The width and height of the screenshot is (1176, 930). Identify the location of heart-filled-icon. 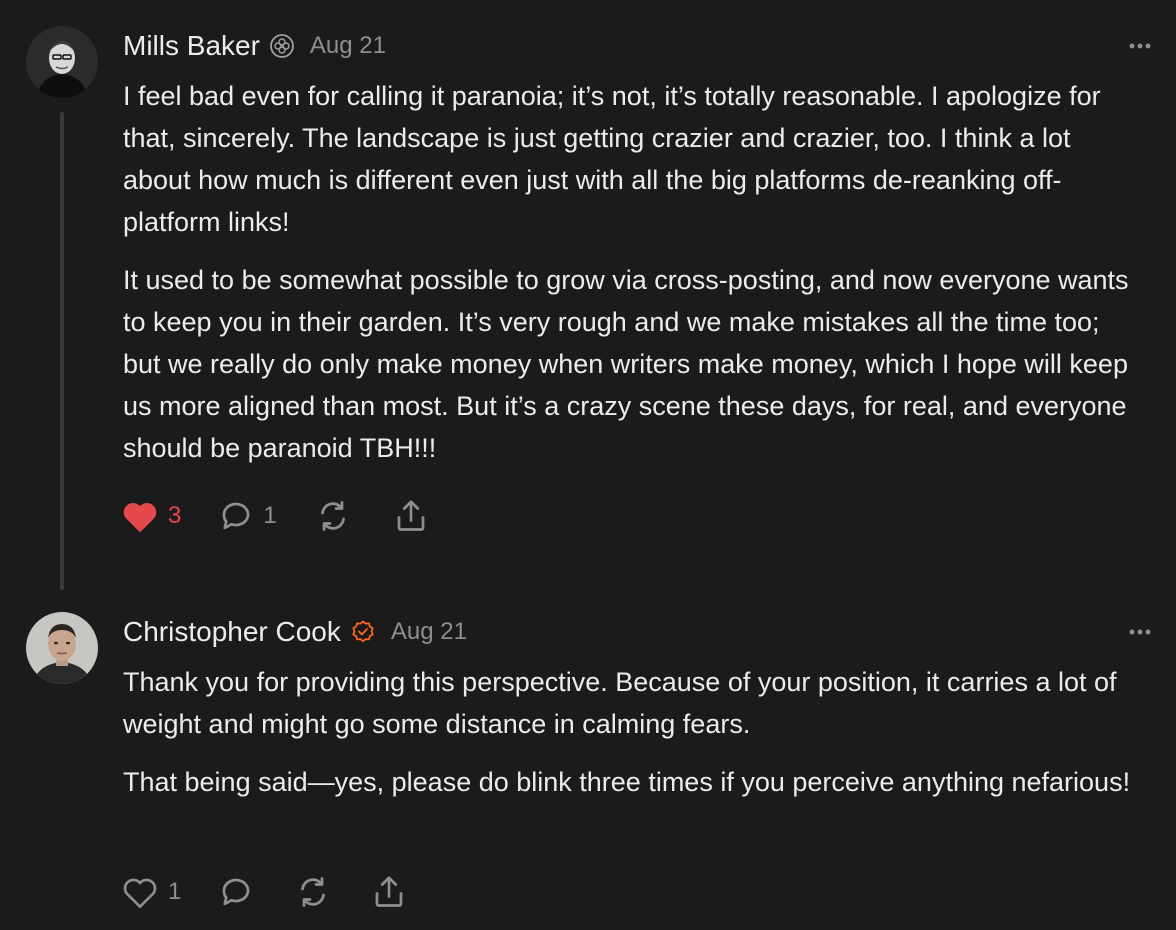
(140, 518).